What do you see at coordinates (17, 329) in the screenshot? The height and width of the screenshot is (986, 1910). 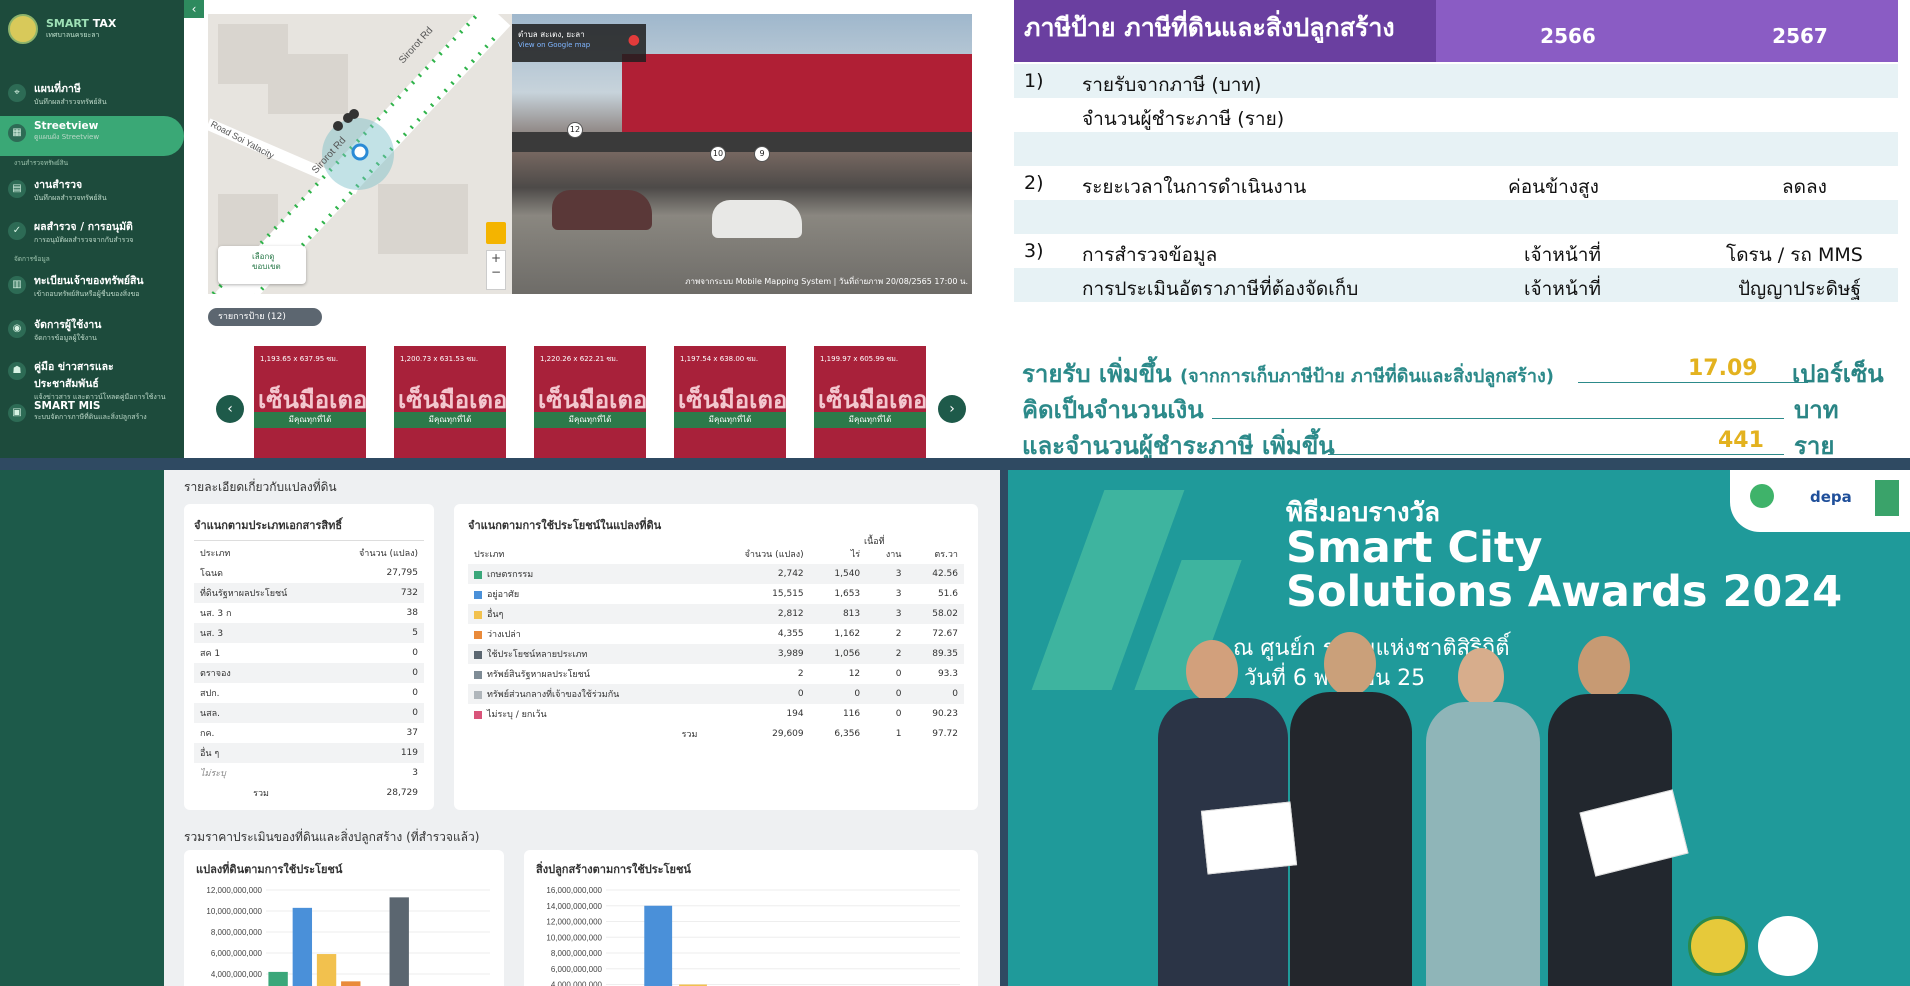 I see `user-icon: ◉` at bounding box center [17, 329].